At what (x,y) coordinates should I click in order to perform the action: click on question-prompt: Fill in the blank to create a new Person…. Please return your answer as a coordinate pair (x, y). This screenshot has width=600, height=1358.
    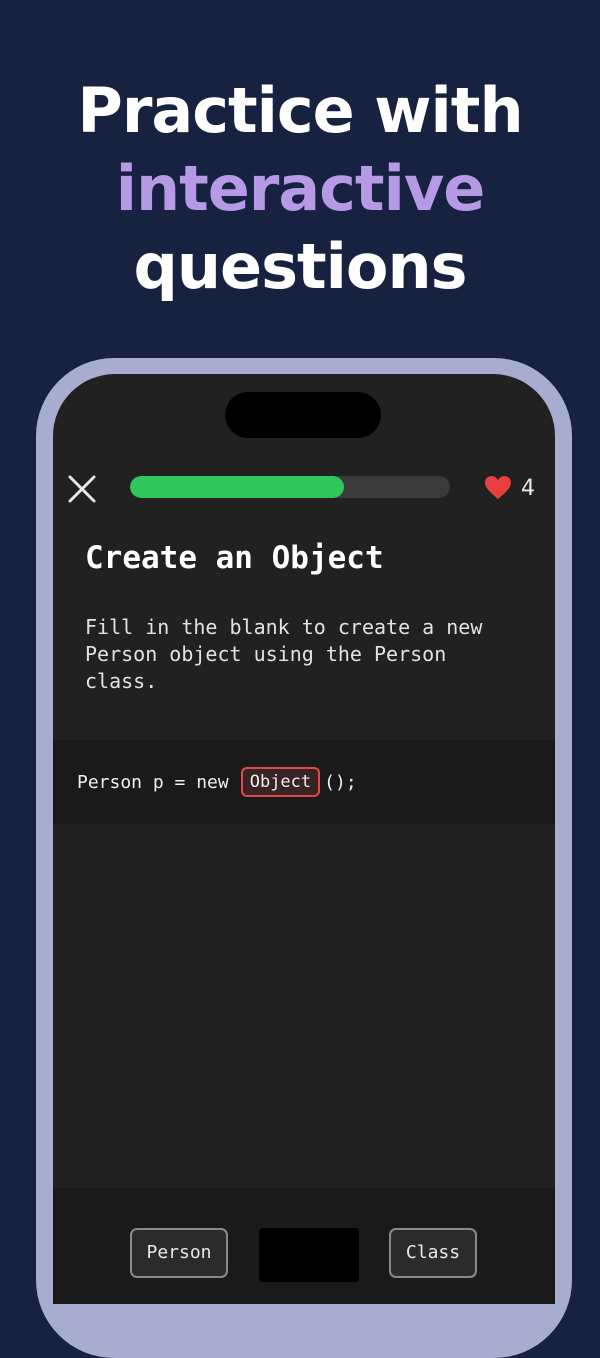
    Looking at the image, I should click on (284, 654).